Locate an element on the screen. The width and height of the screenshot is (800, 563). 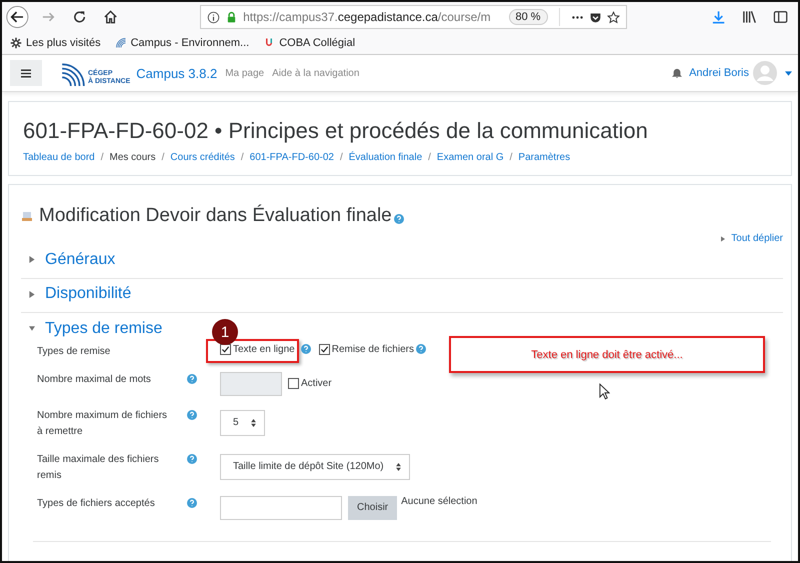
caret-icon is located at coordinates (788, 73).